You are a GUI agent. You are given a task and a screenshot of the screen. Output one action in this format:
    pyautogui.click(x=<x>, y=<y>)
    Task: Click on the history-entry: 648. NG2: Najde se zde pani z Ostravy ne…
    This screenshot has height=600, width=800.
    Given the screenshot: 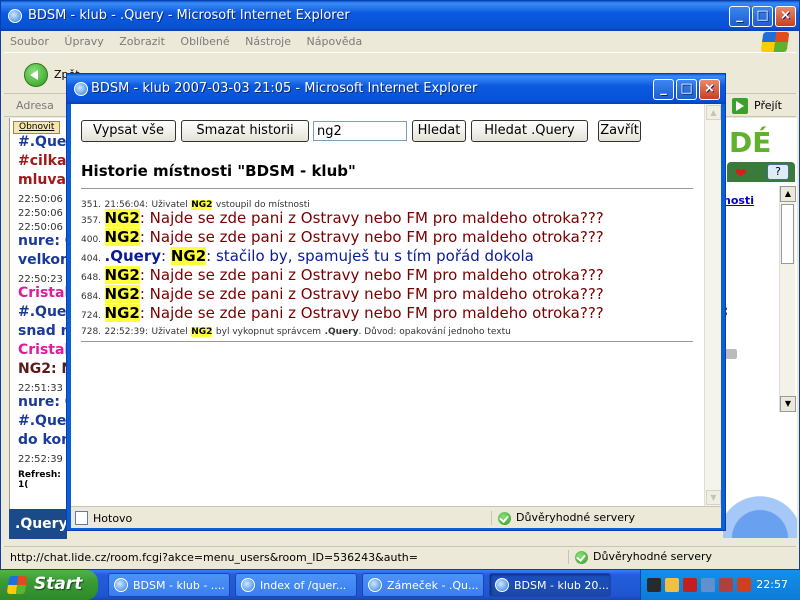 What is the action you would take?
    pyautogui.click(x=342, y=275)
    